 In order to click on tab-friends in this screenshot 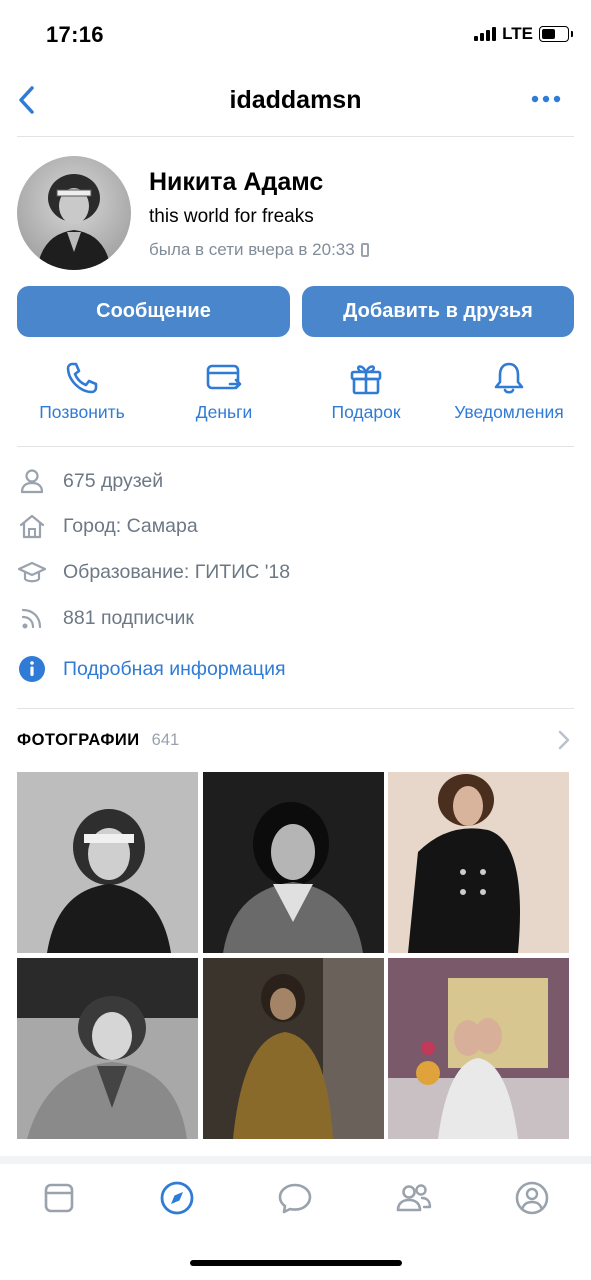, I will do `click(414, 1198)`.